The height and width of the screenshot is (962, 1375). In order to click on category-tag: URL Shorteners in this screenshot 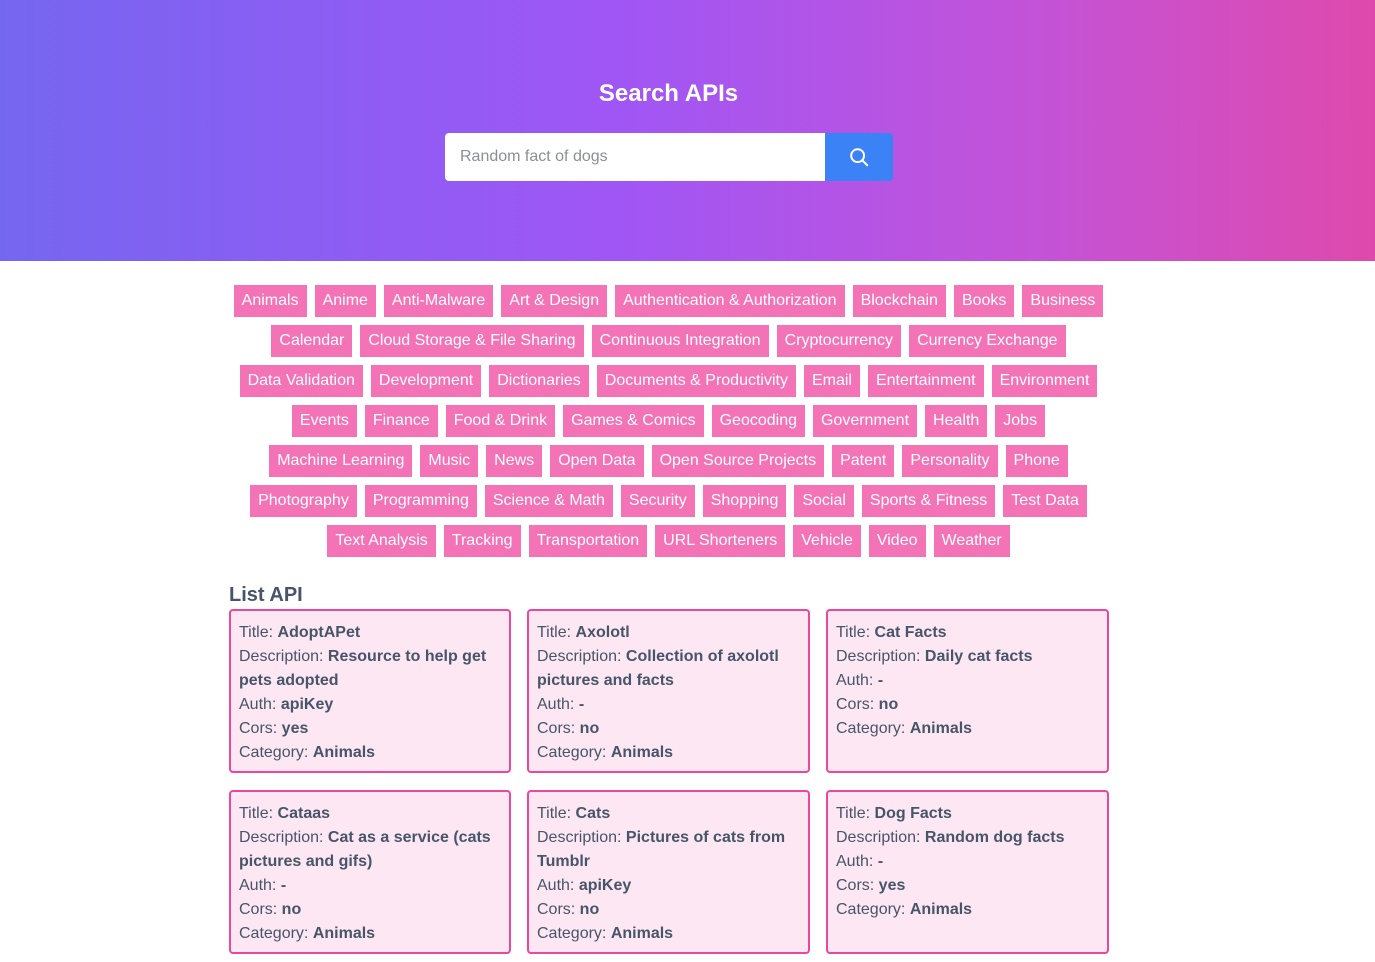, I will do `click(720, 541)`.